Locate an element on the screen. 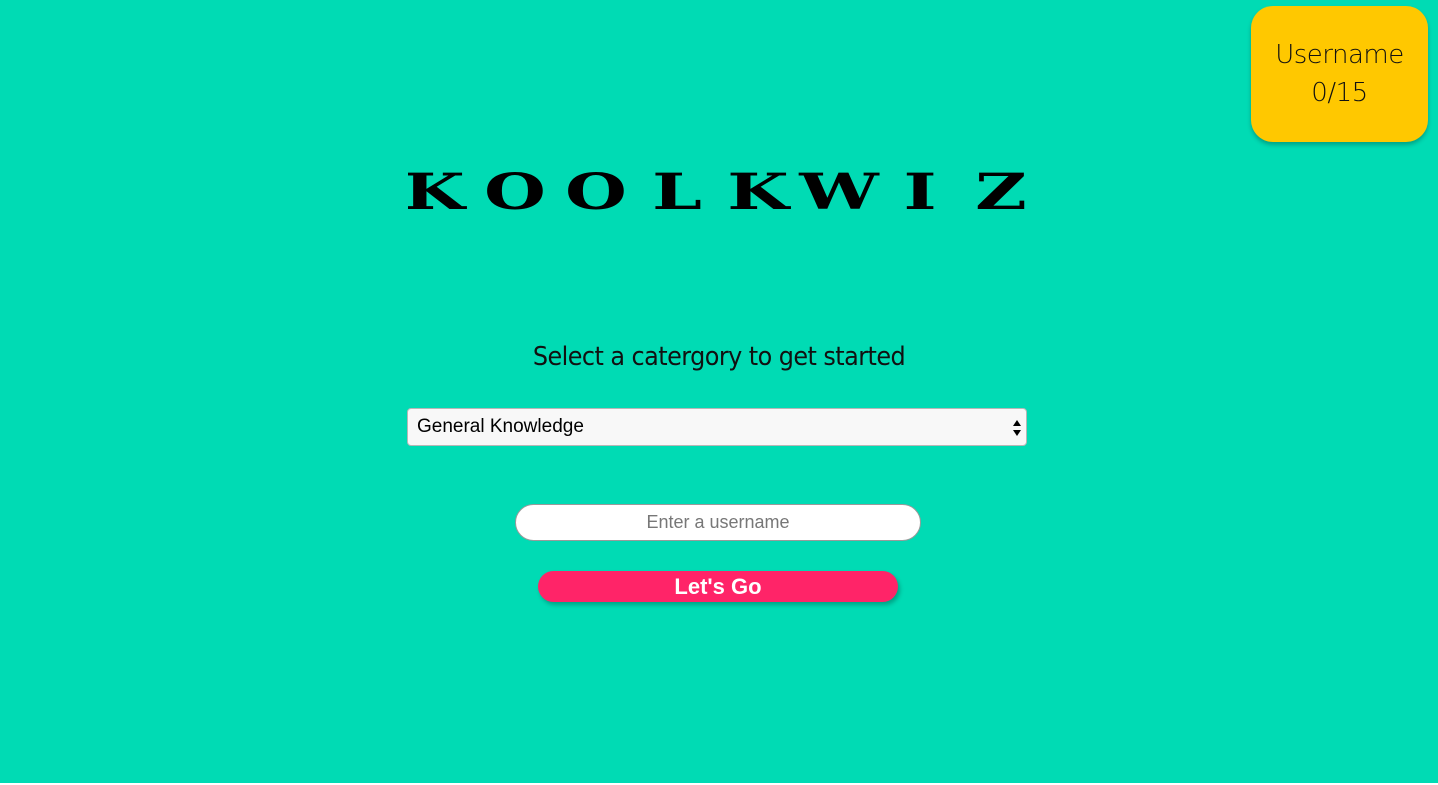  page-subtitle: Select a catergory to get started is located at coordinates (719, 357).